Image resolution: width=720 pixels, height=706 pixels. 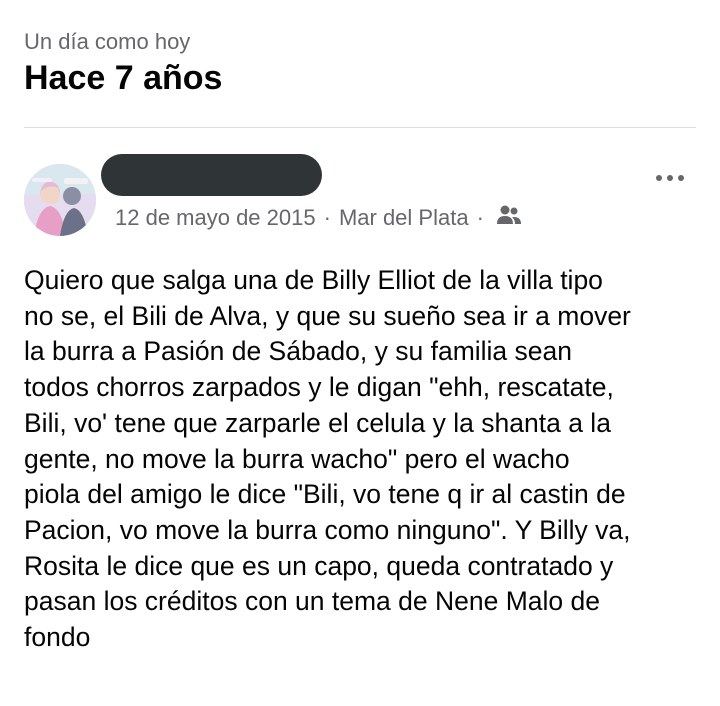 What do you see at coordinates (123, 78) in the screenshot?
I see `memory-title: Hace 7 años` at bounding box center [123, 78].